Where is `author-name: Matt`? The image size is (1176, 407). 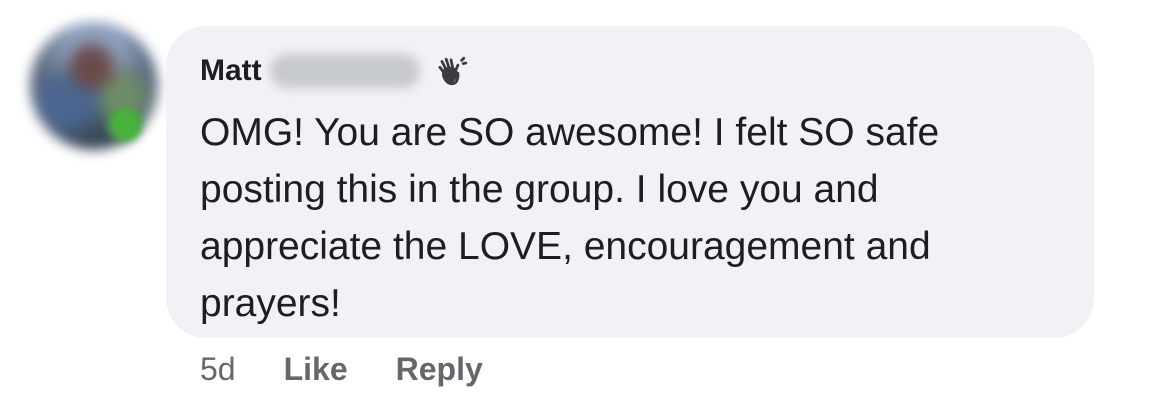
author-name: Matt is located at coordinates (231, 71).